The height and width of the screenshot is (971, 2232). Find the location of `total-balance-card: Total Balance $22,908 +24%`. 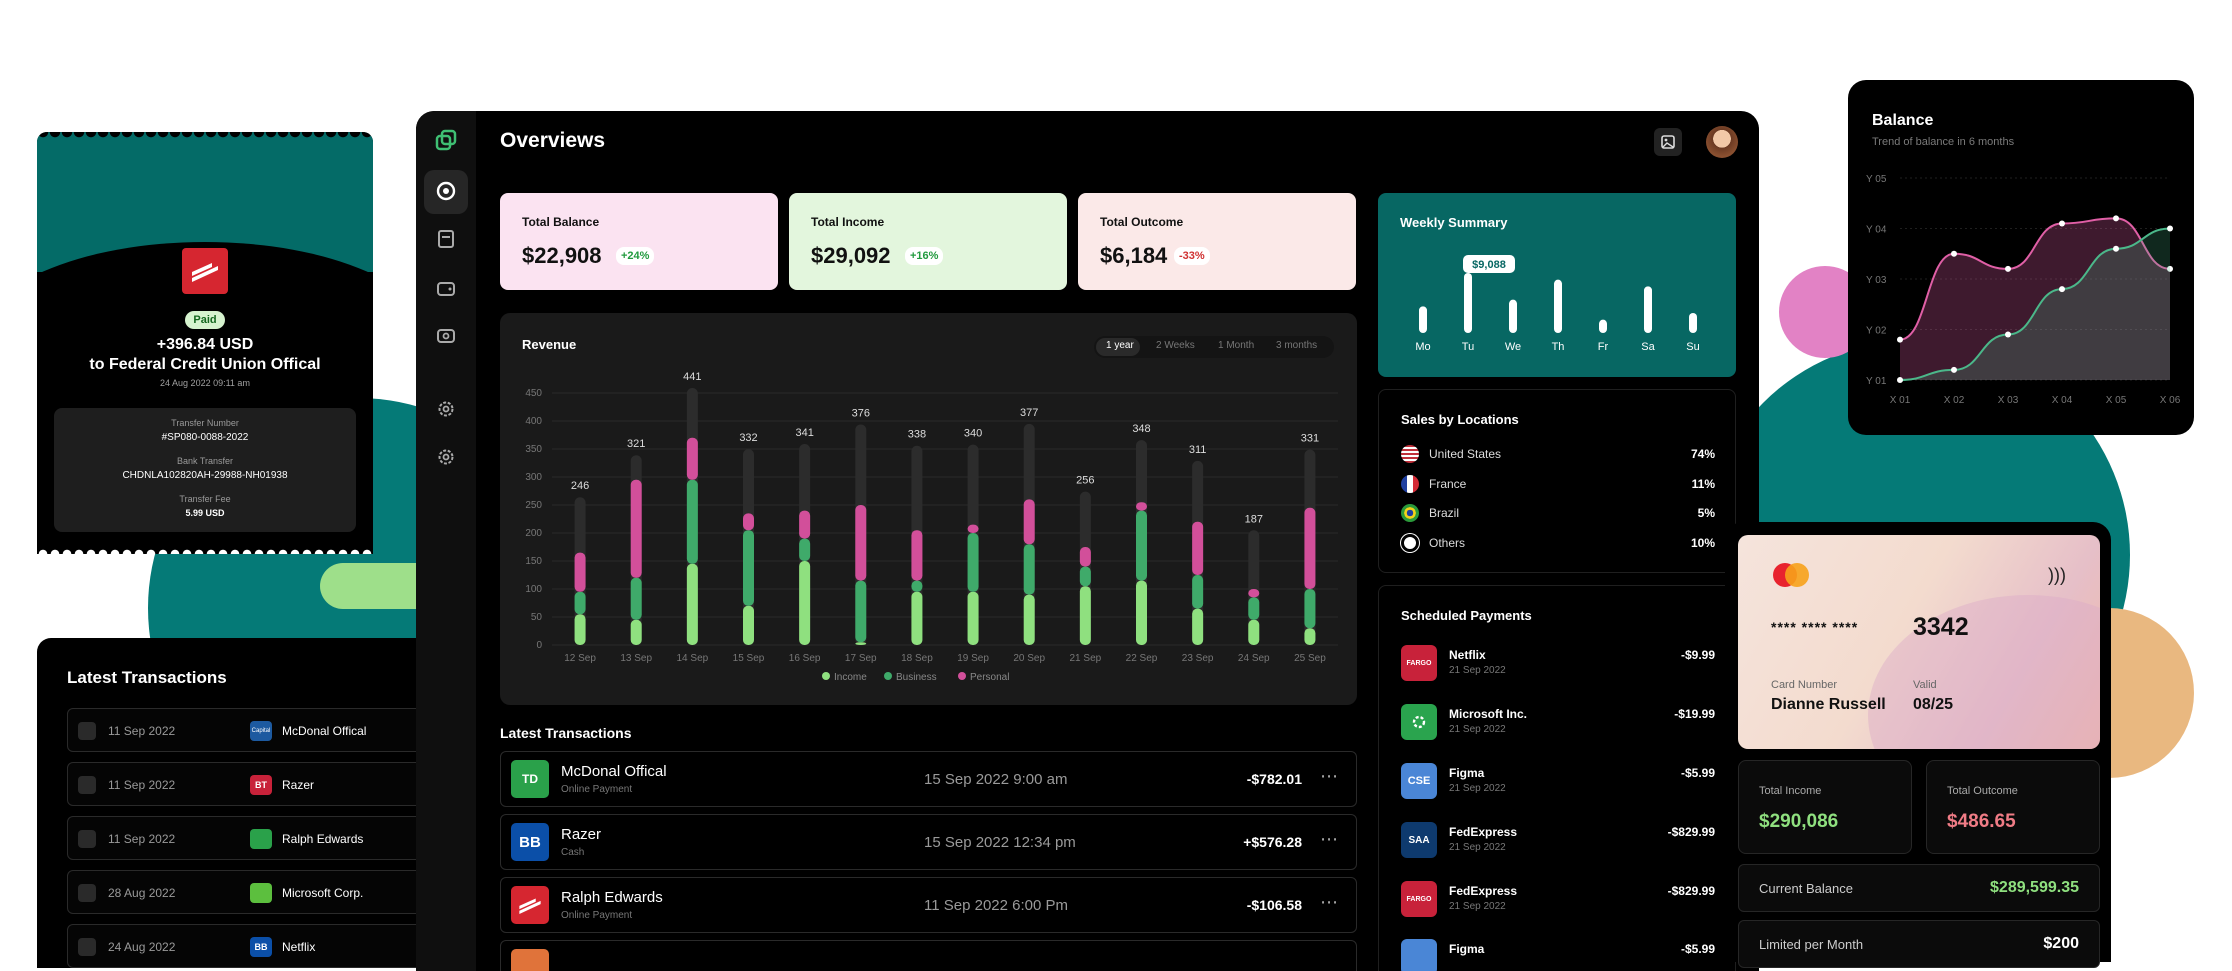

total-balance-card: Total Balance $22,908 +24% is located at coordinates (639, 241).